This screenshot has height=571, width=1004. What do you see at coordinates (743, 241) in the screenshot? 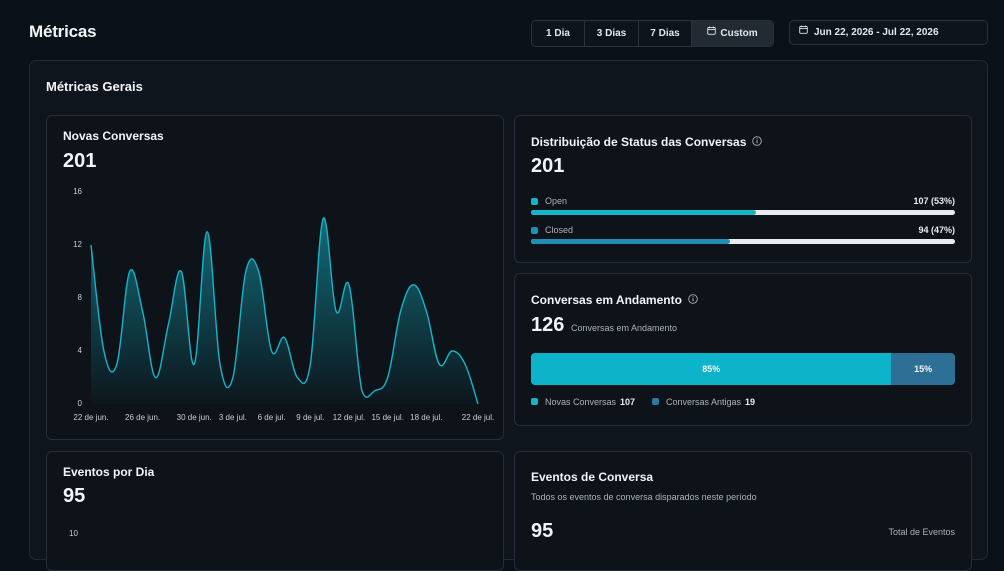
I see `closed-bar` at bounding box center [743, 241].